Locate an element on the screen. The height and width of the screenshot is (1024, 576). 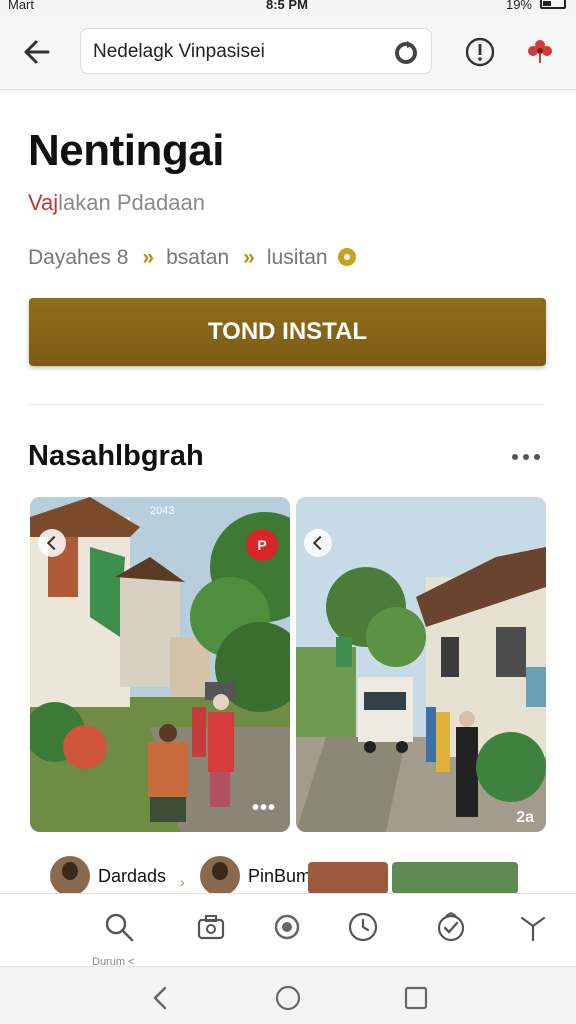
search-field: Nedelagk Vinpasisei is located at coordinates (256, 51).